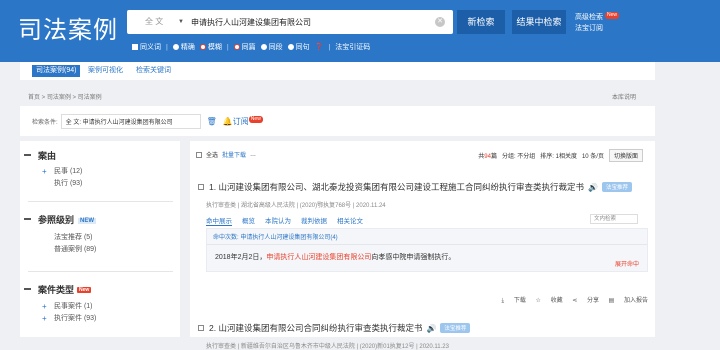  I want to click on favorite-action: ☆ 收藏, so click(549, 301).